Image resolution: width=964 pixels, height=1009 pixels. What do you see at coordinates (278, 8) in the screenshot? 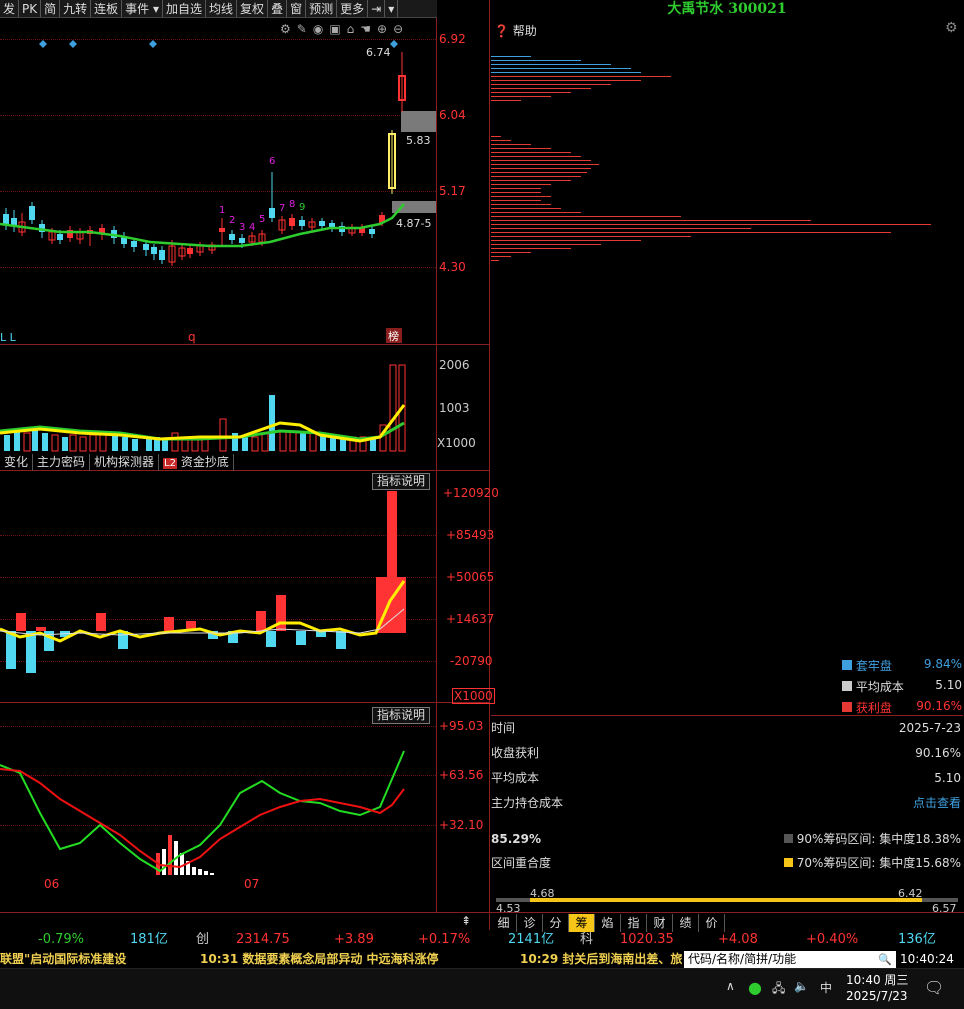
I see `toolbar-overlay: 叠` at bounding box center [278, 8].